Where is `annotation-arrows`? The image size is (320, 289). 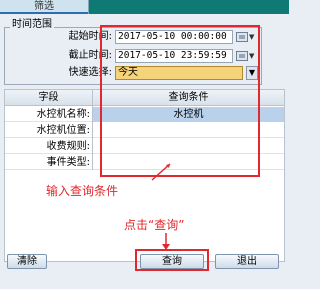 annotation-arrows is located at coordinates (161, 206).